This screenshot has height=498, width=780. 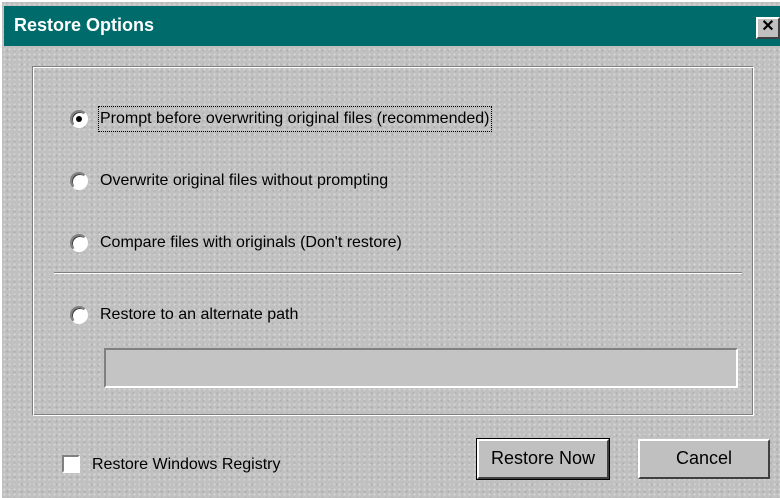 I want to click on close-icon: ✕, so click(x=768, y=26).